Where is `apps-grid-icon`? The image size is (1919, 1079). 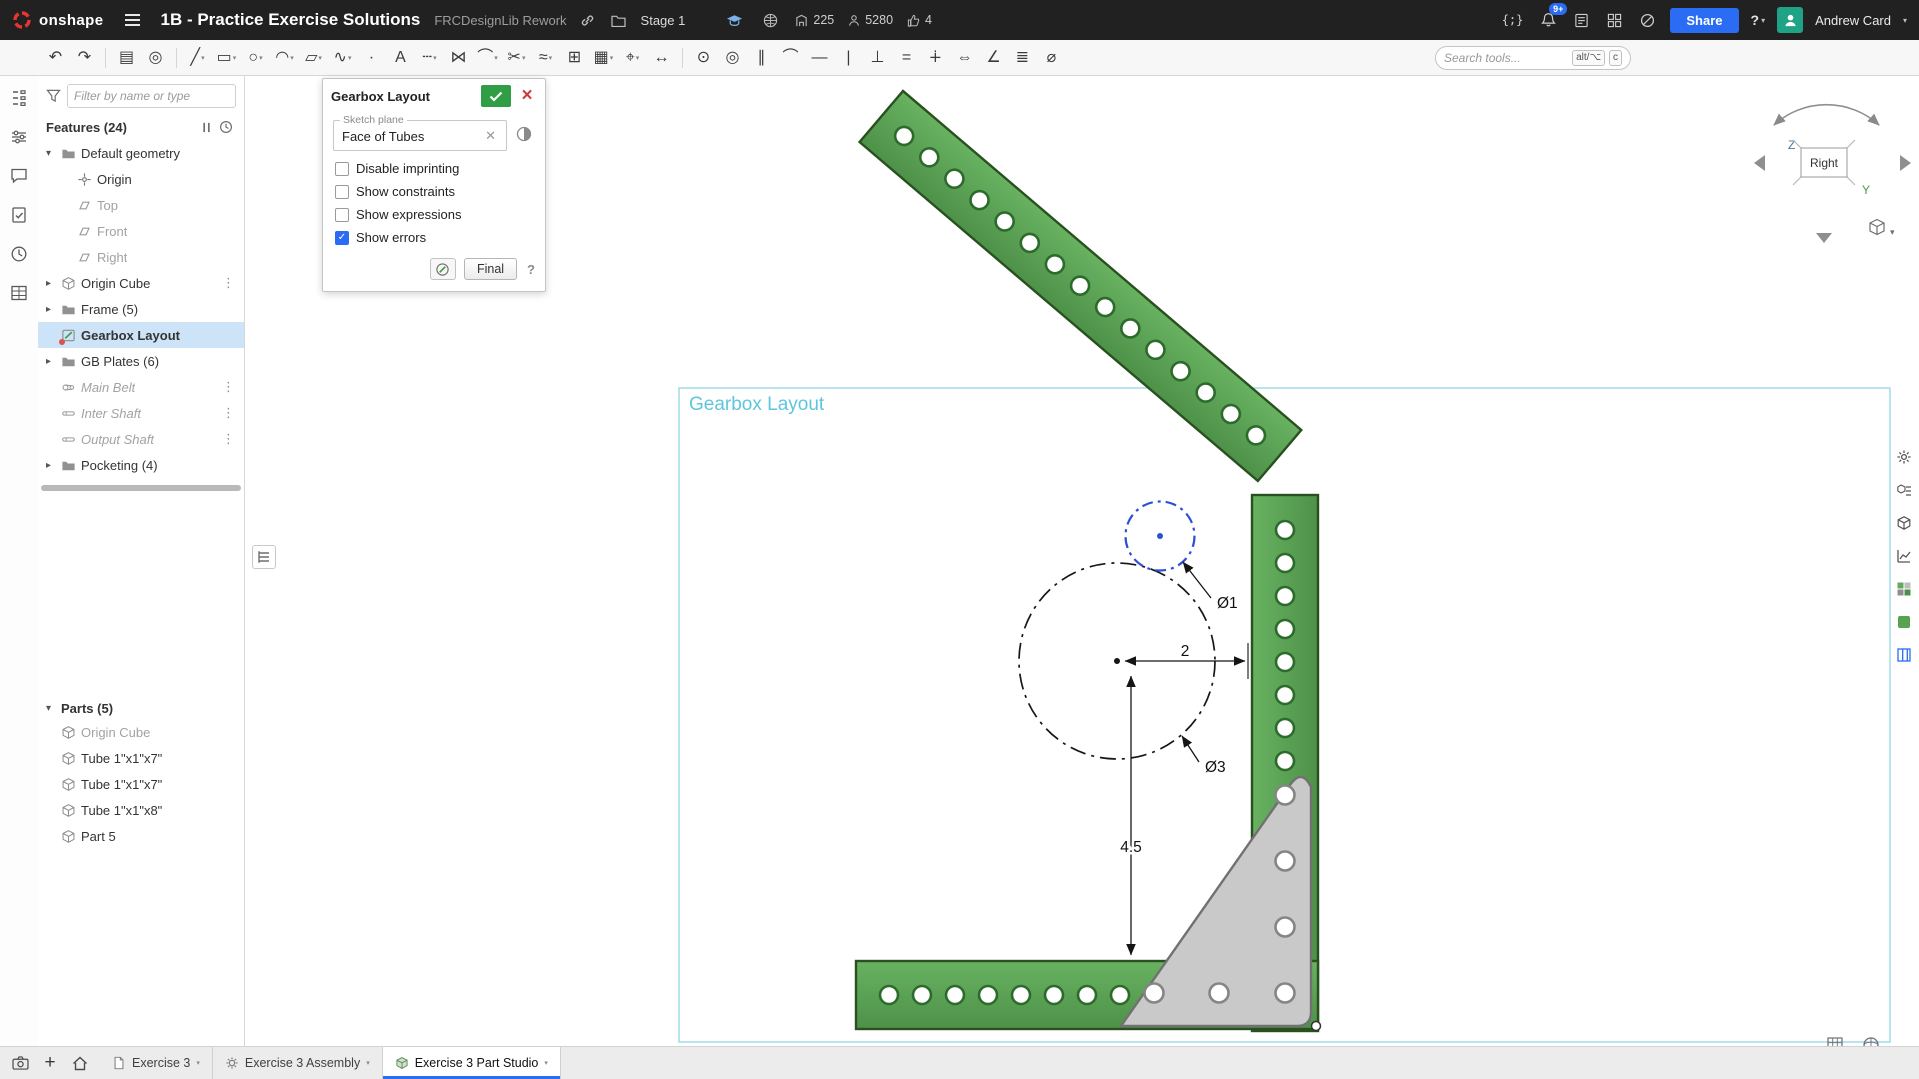 apps-grid-icon is located at coordinates (1614, 20).